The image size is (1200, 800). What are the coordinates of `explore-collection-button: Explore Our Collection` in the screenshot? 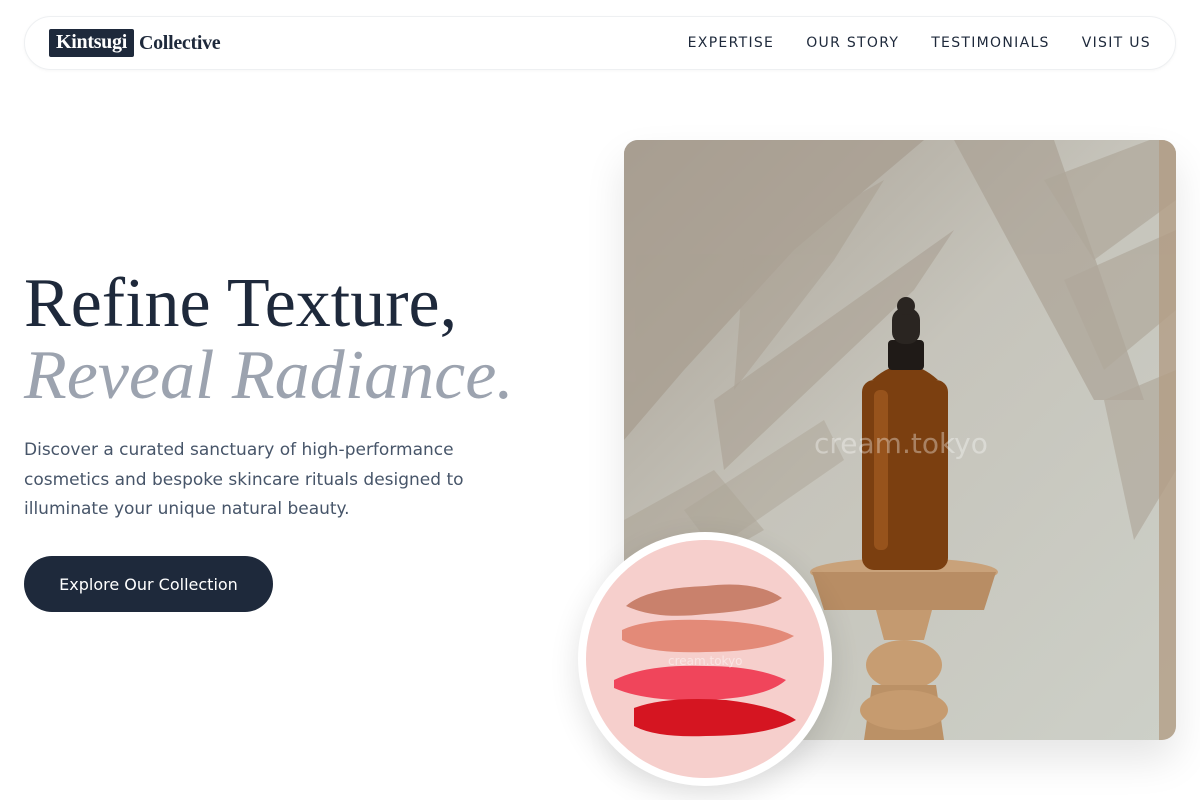 It's located at (148, 584).